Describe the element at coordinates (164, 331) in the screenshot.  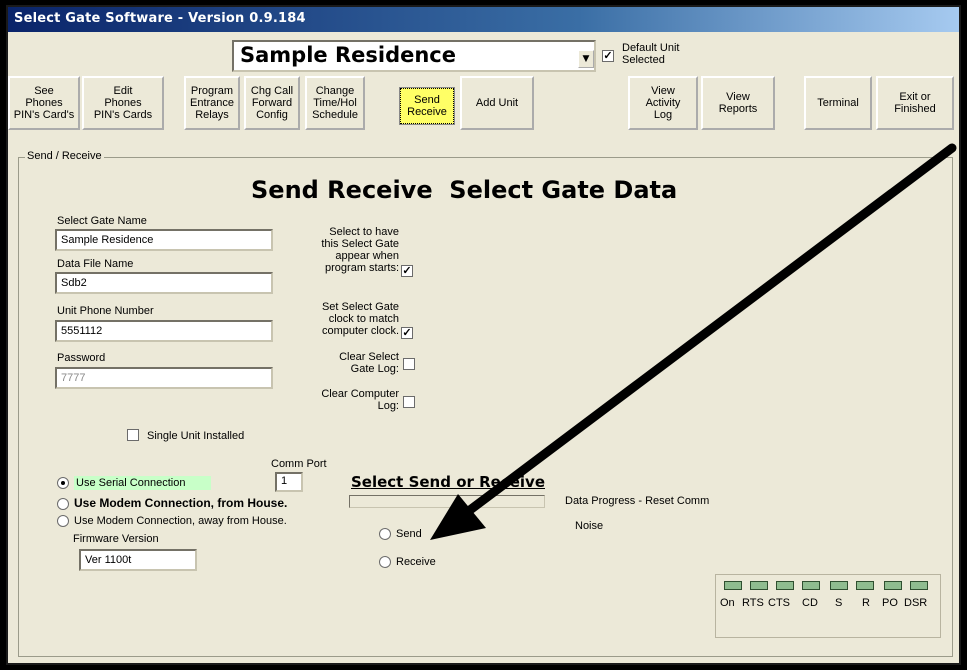
I see `phone-input: 5551112` at that location.